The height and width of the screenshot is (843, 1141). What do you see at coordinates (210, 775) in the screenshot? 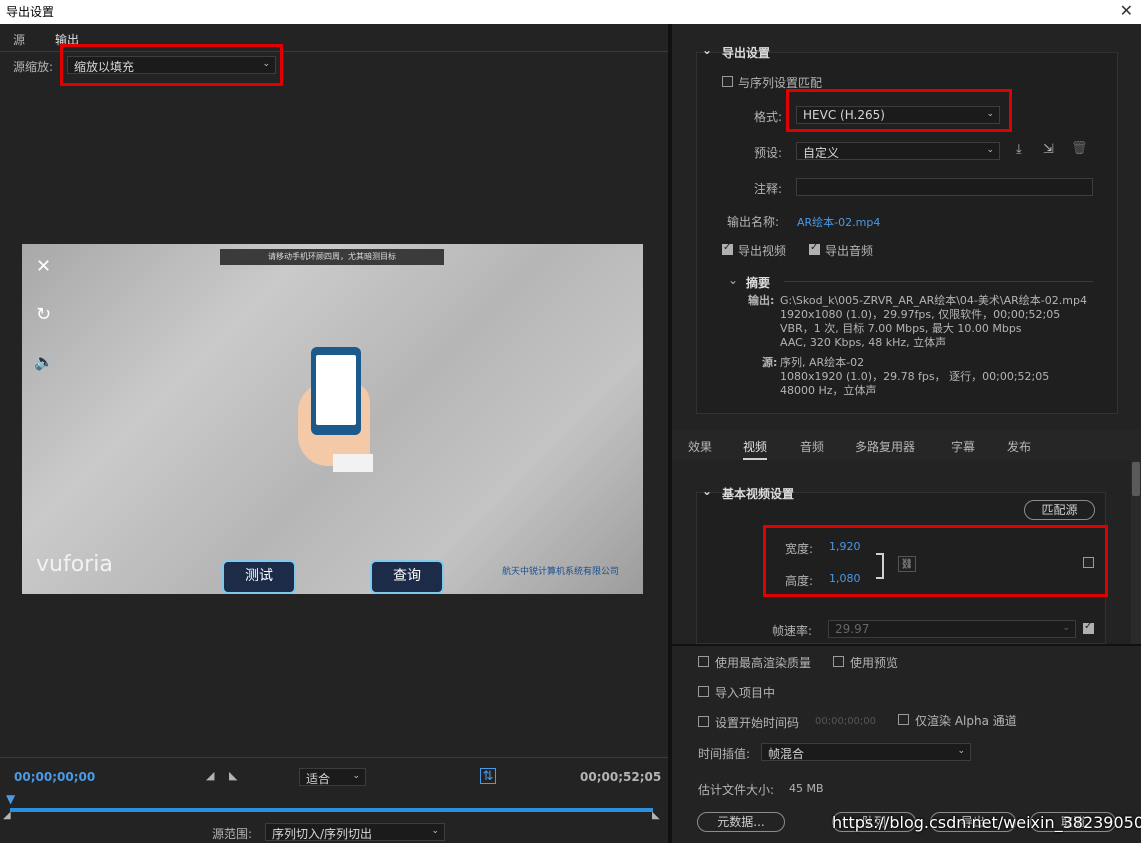
I see `mark-in-icon: ◢` at bounding box center [210, 775].